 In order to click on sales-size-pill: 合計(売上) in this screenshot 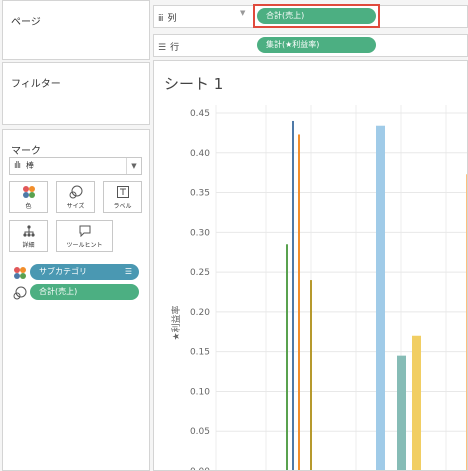, I will do `click(84, 292)`.